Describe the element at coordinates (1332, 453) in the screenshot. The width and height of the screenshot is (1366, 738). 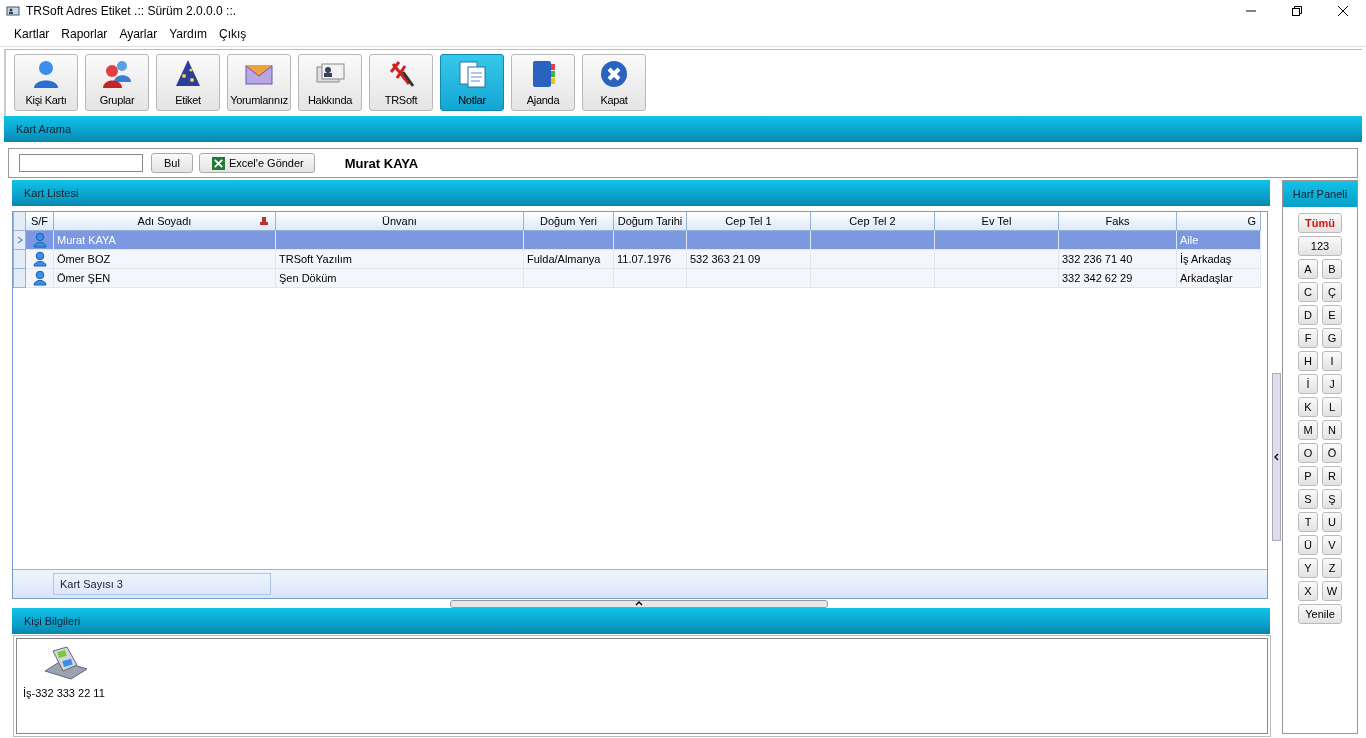
I see `letter-button: Ö` at that location.